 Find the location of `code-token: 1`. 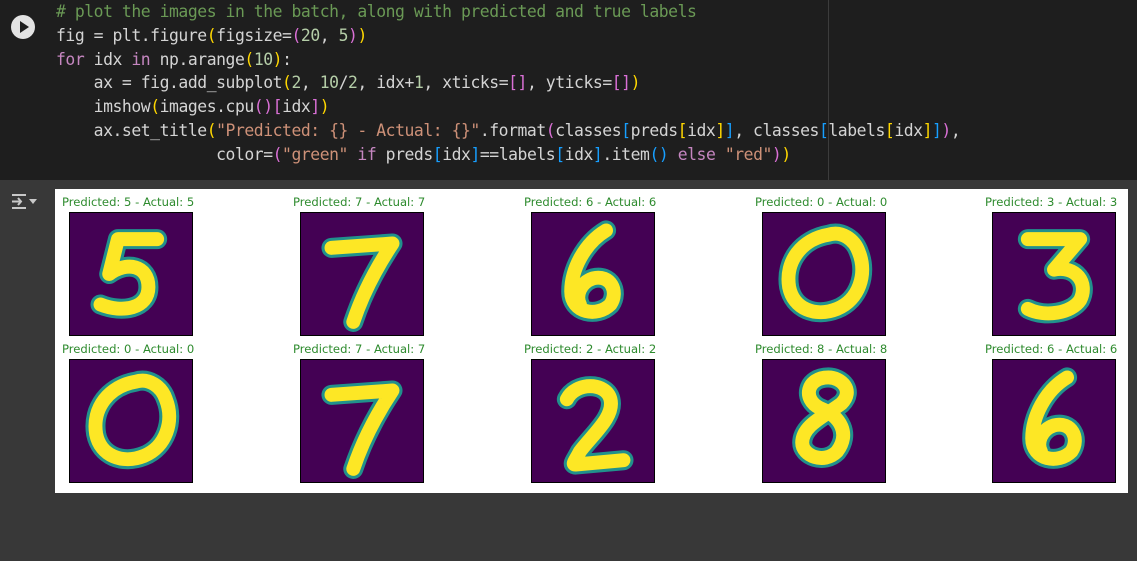

code-token: 1 is located at coordinates (418, 83).